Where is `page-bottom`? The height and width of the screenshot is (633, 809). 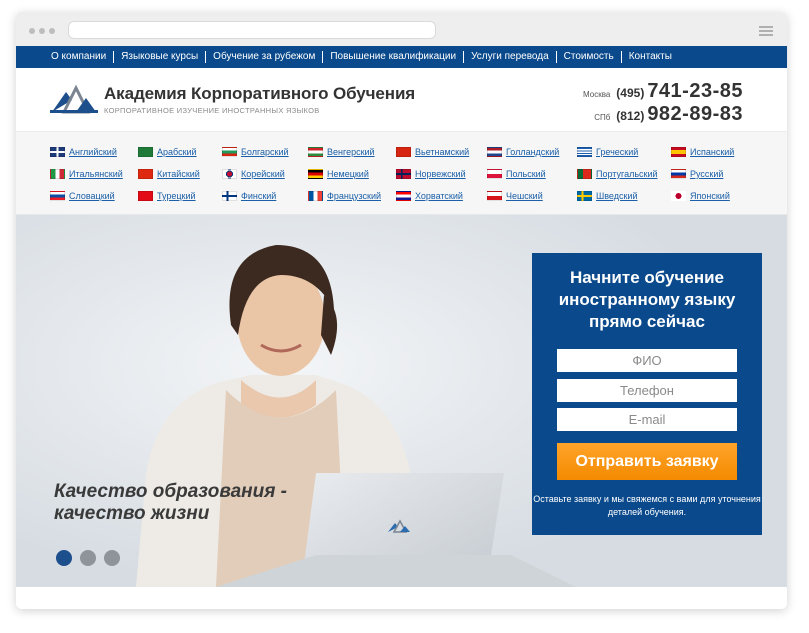
page-bottom is located at coordinates (401, 598).